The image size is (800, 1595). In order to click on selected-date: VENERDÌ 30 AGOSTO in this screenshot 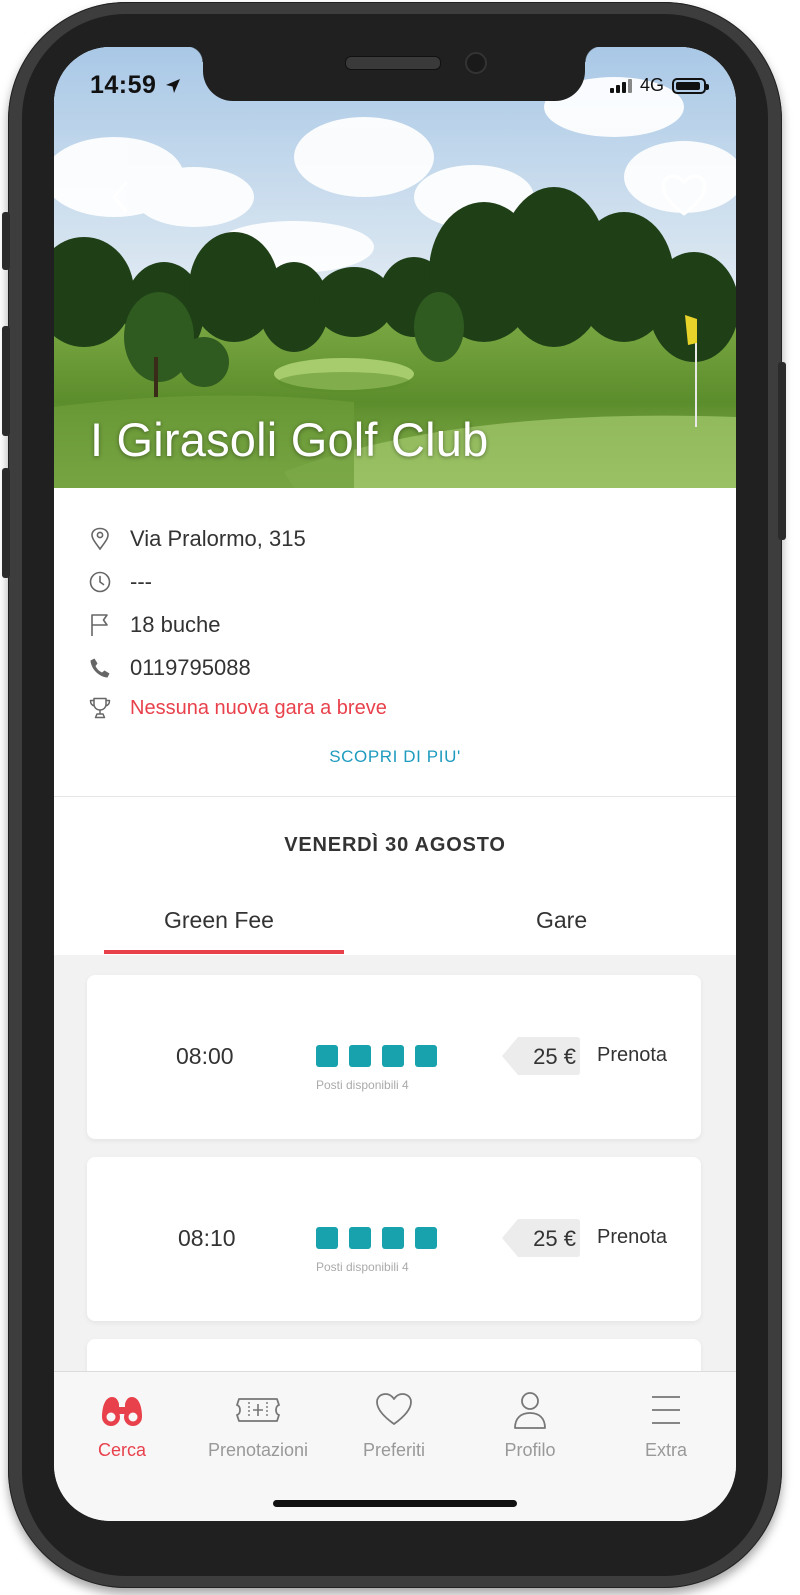, I will do `click(395, 845)`.